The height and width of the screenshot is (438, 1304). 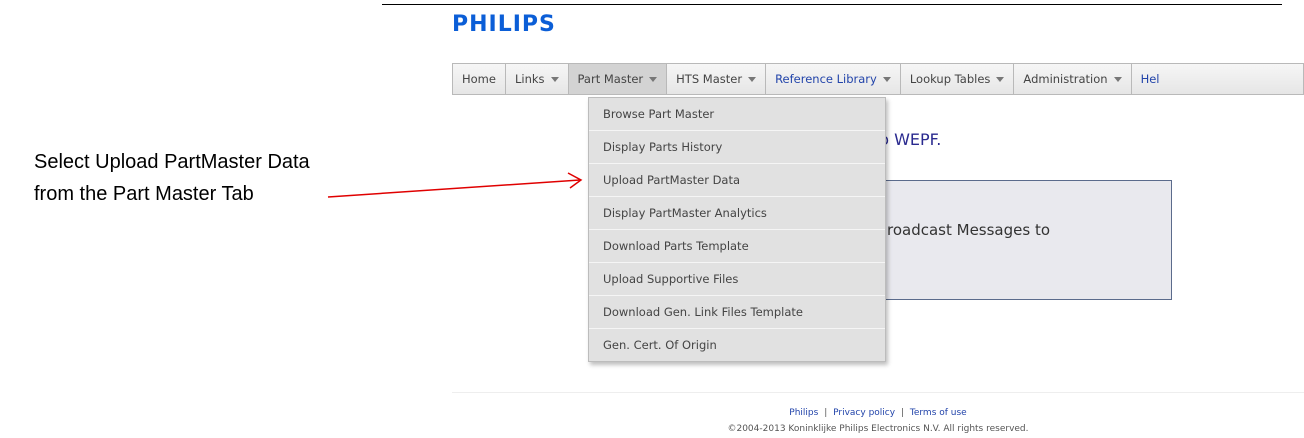 I want to click on annotation-arrow-icon, so click(x=455, y=185).